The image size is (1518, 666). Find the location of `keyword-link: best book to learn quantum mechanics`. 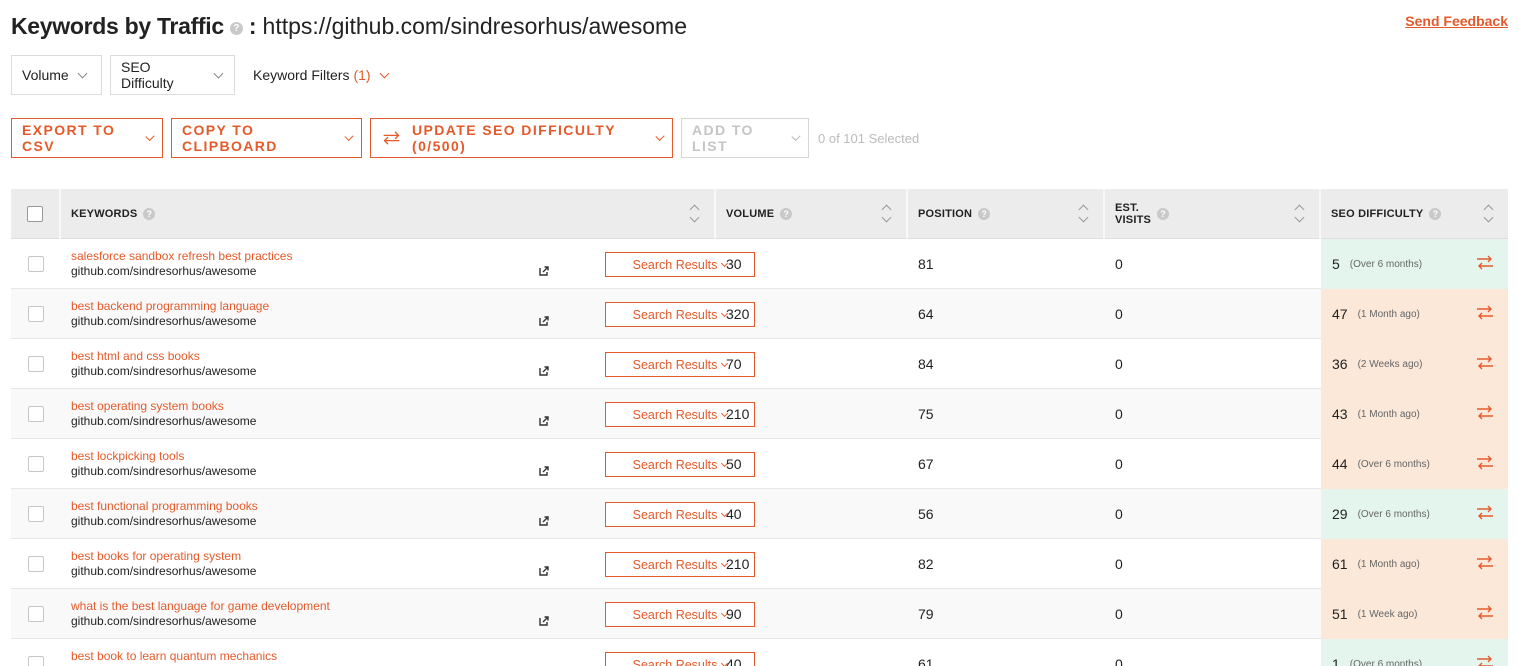

keyword-link: best book to learn quantum mechanics is located at coordinates (174, 656).